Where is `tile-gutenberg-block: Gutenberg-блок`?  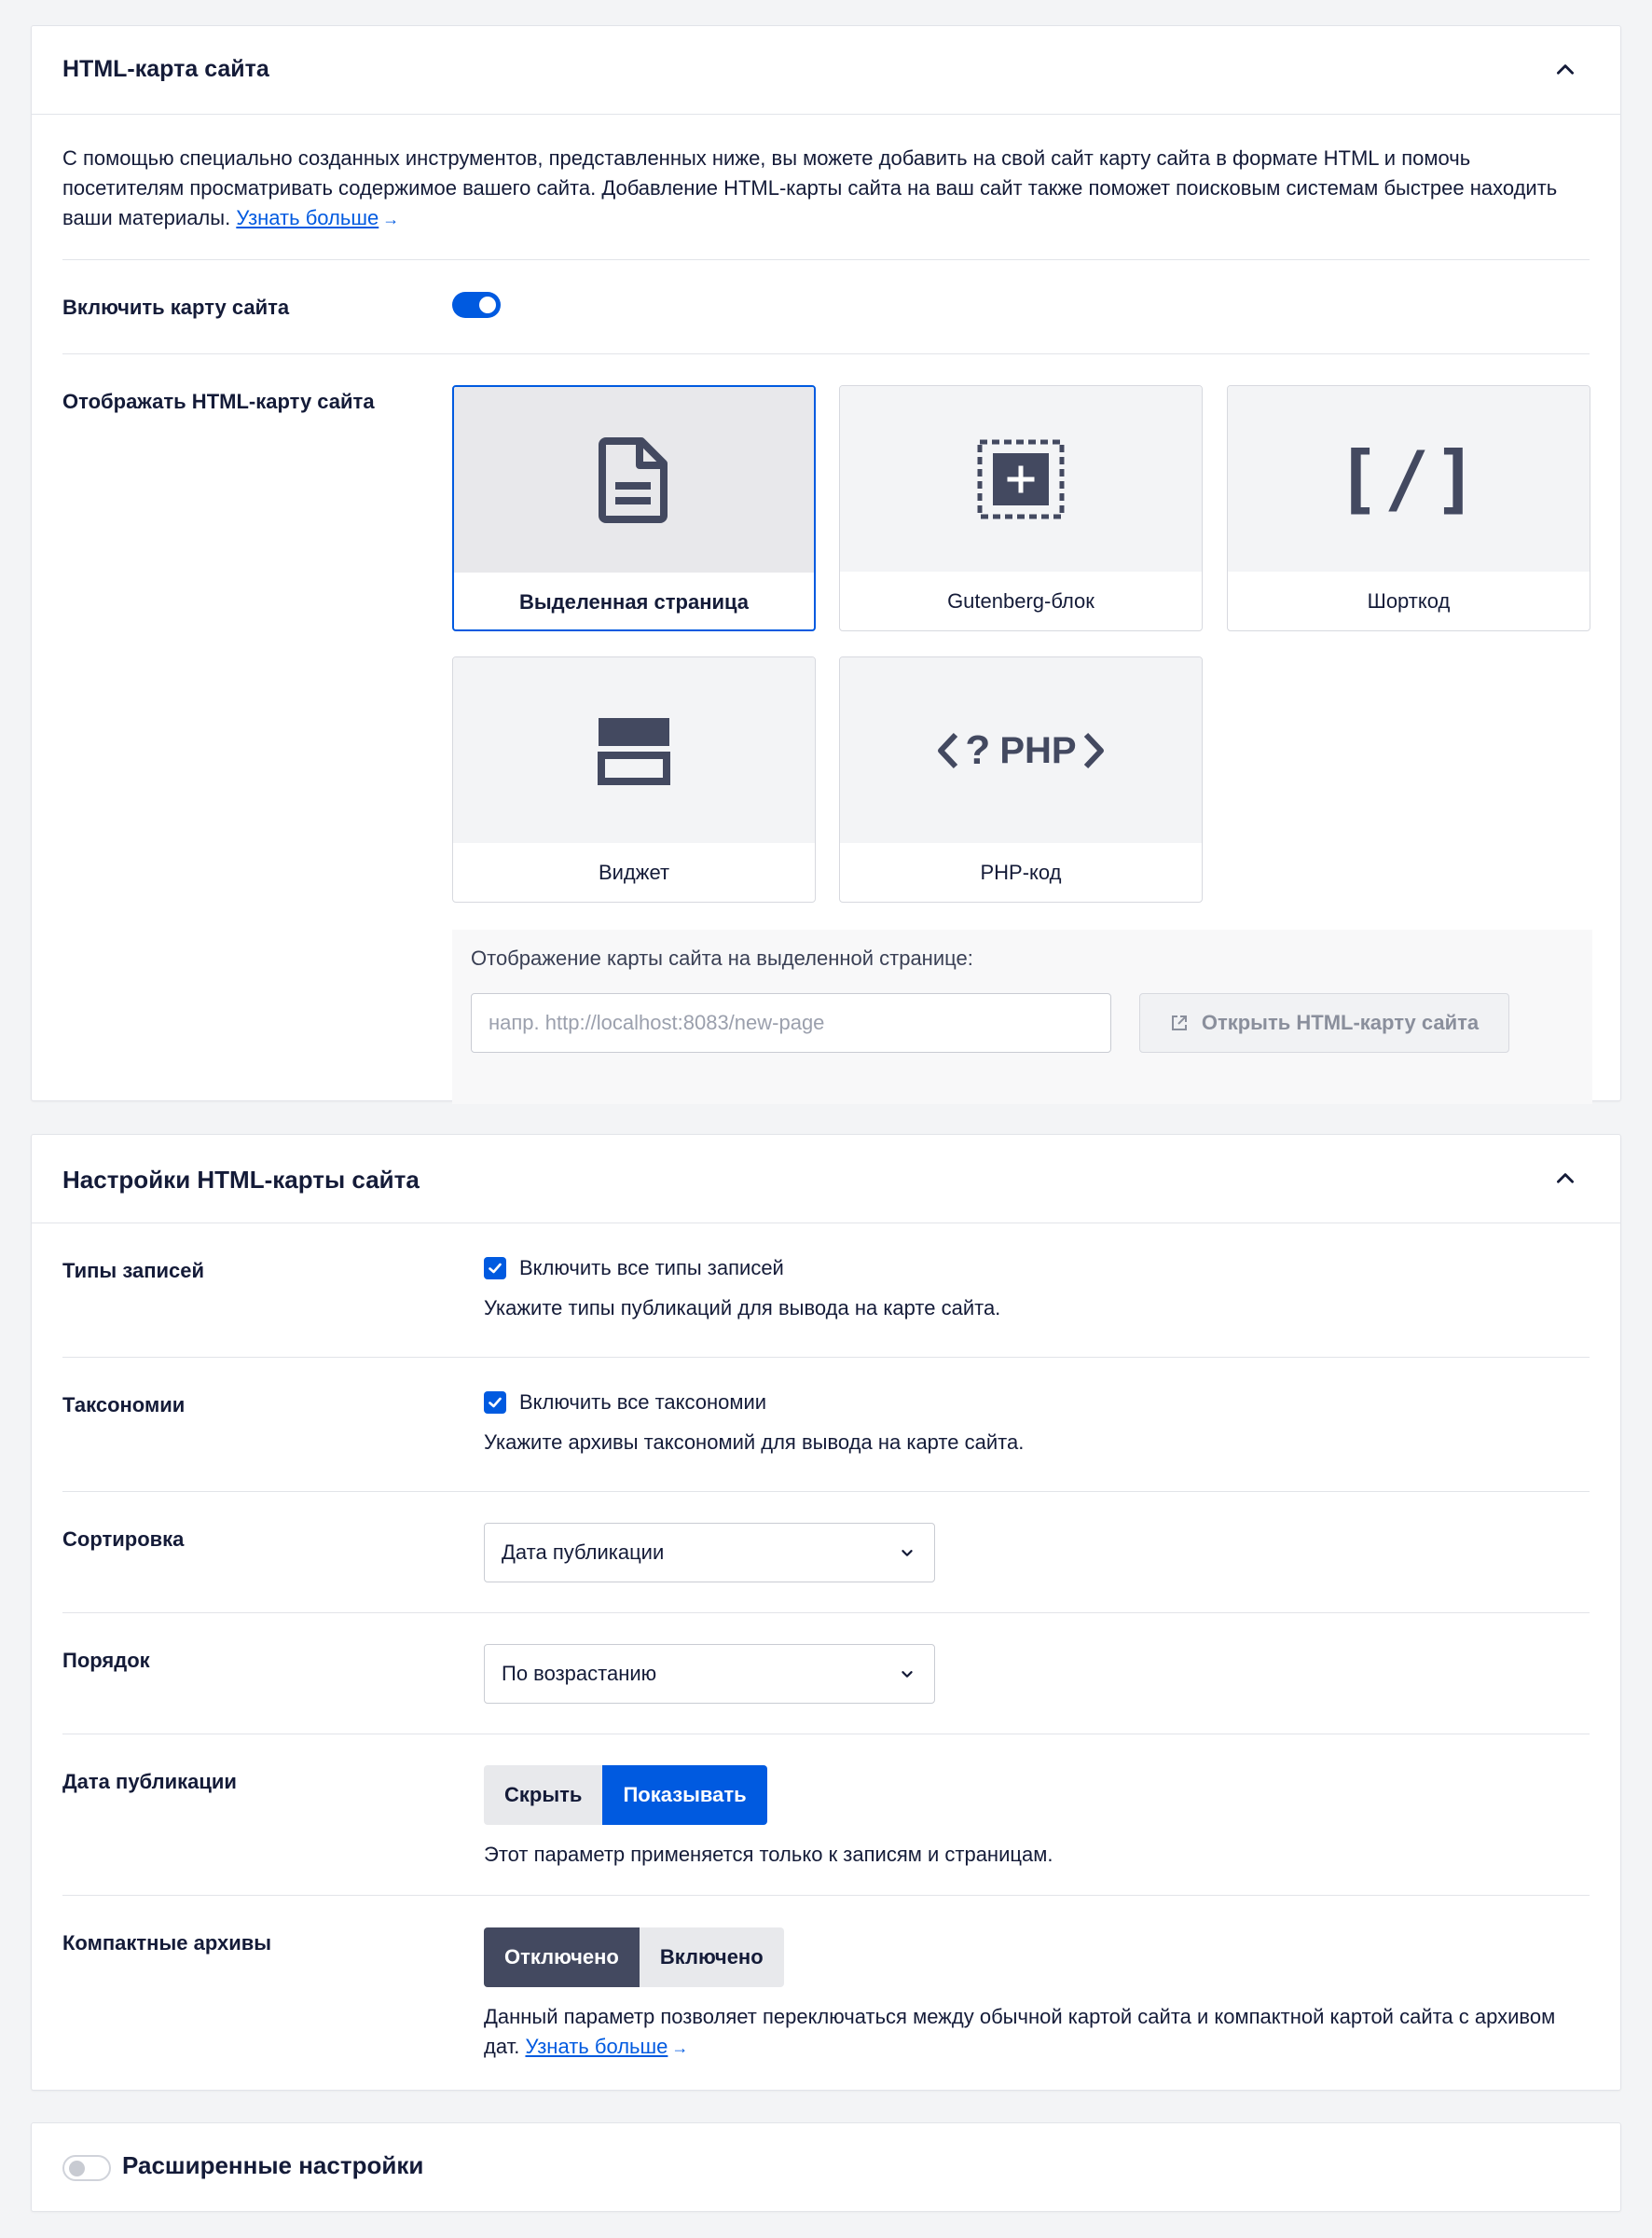 tile-gutenberg-block: Gutenberg-блок is located at coordinates (1021, 508).